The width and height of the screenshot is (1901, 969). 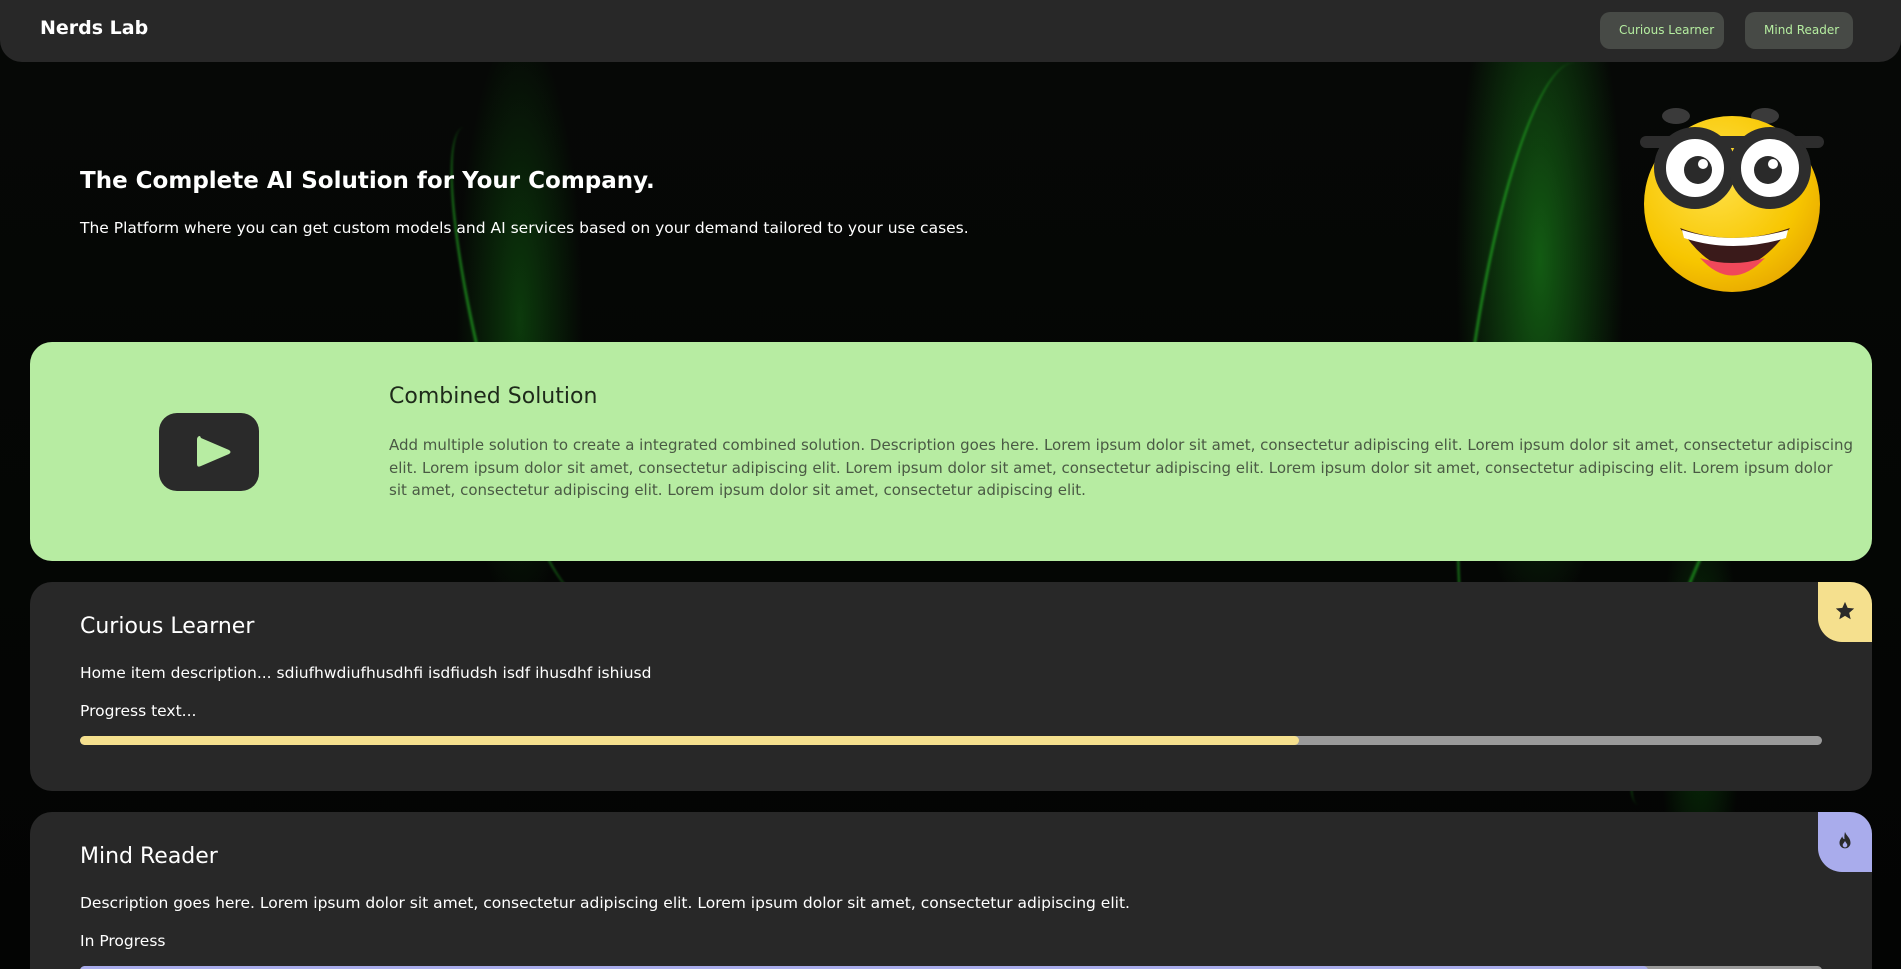 What do you see at coordinates (94, 28) in the screenshot?
I see `brand-logo-text: Nerds Lab` at bounding box center [94, 28].